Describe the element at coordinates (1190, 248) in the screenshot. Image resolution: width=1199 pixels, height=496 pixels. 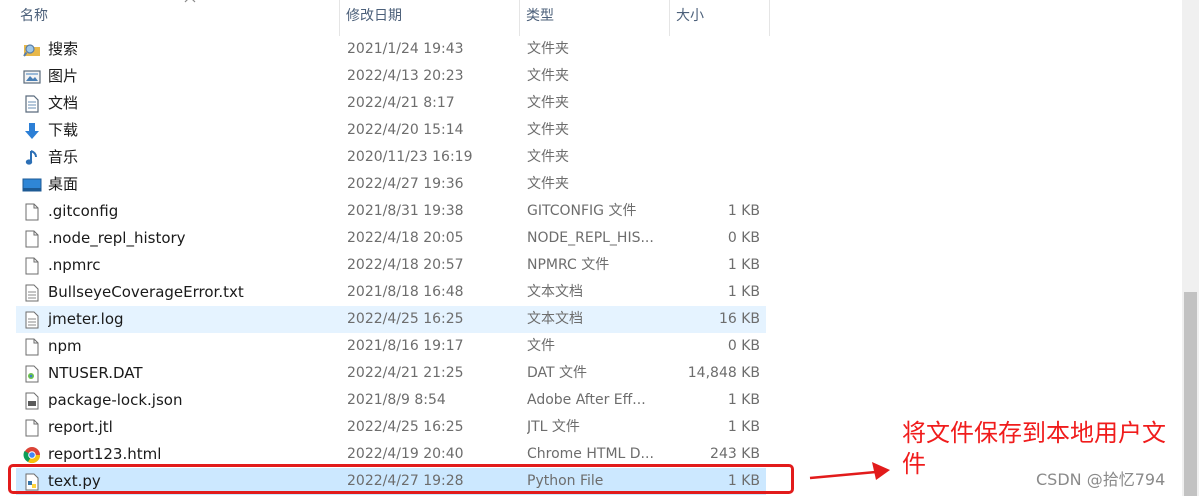
I see `vertical-scrollbar` at that location.